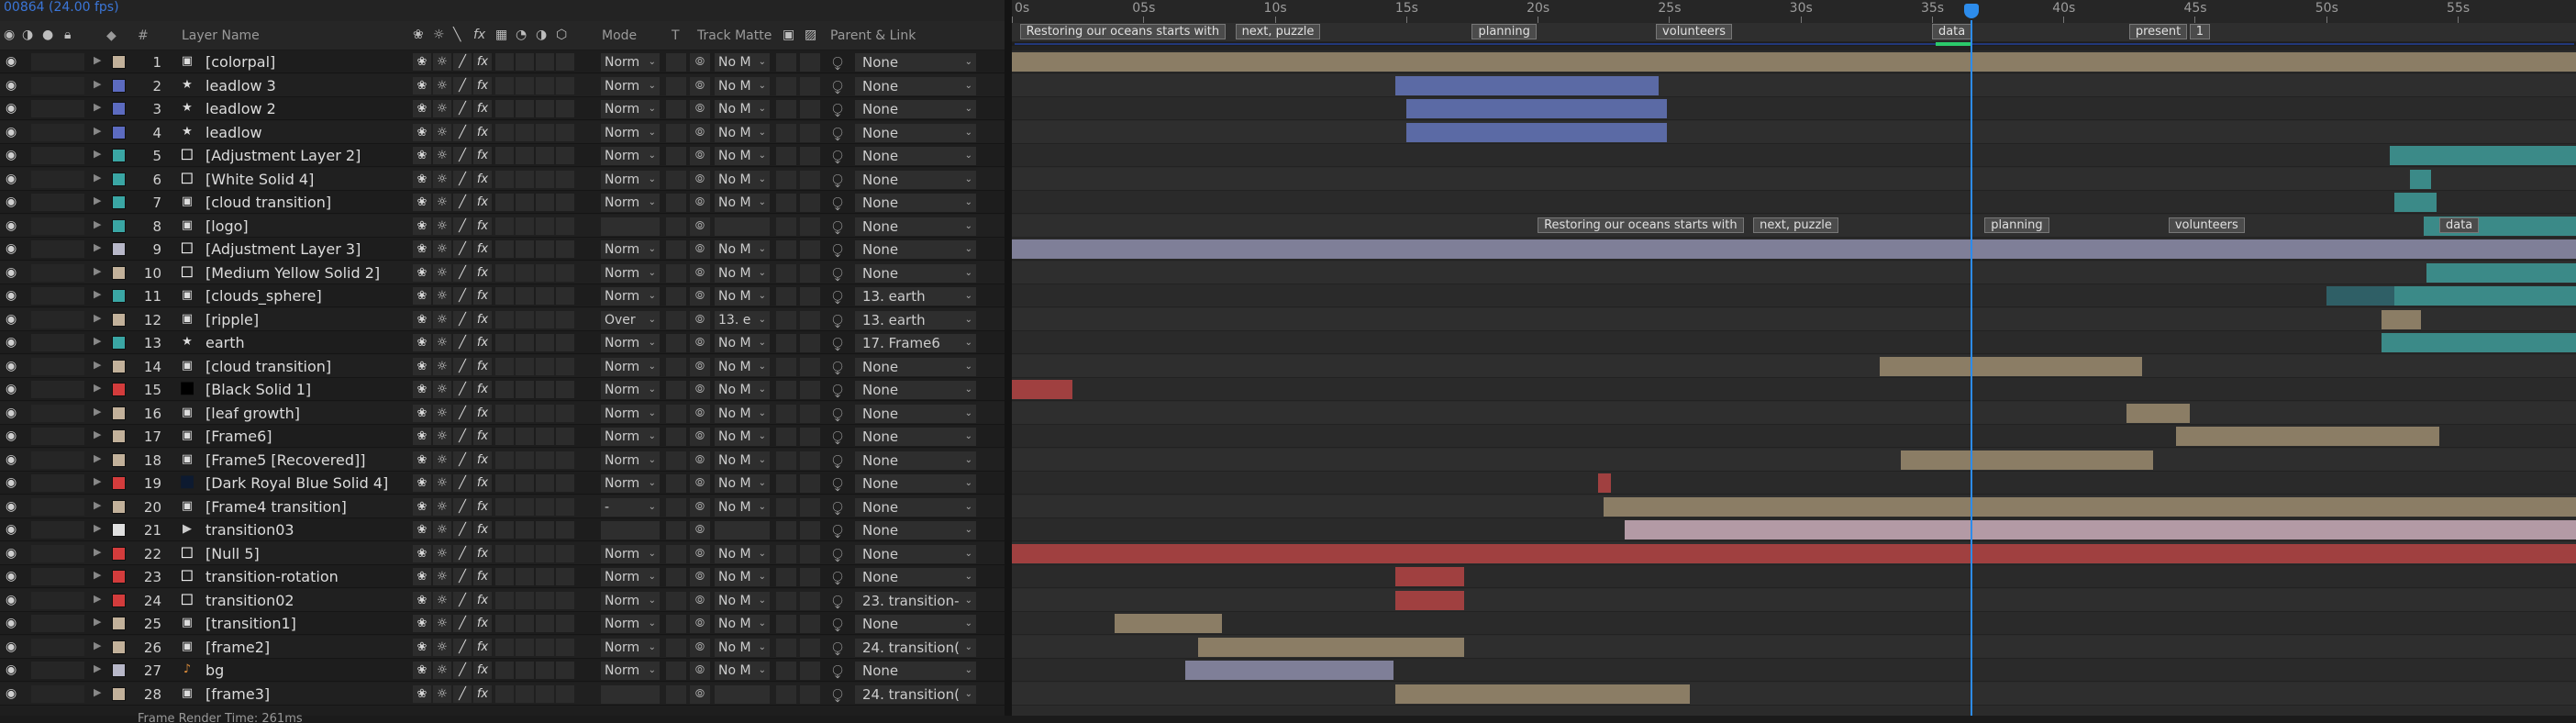  I want to click on track-matte-dropdown, so click(742, 530).